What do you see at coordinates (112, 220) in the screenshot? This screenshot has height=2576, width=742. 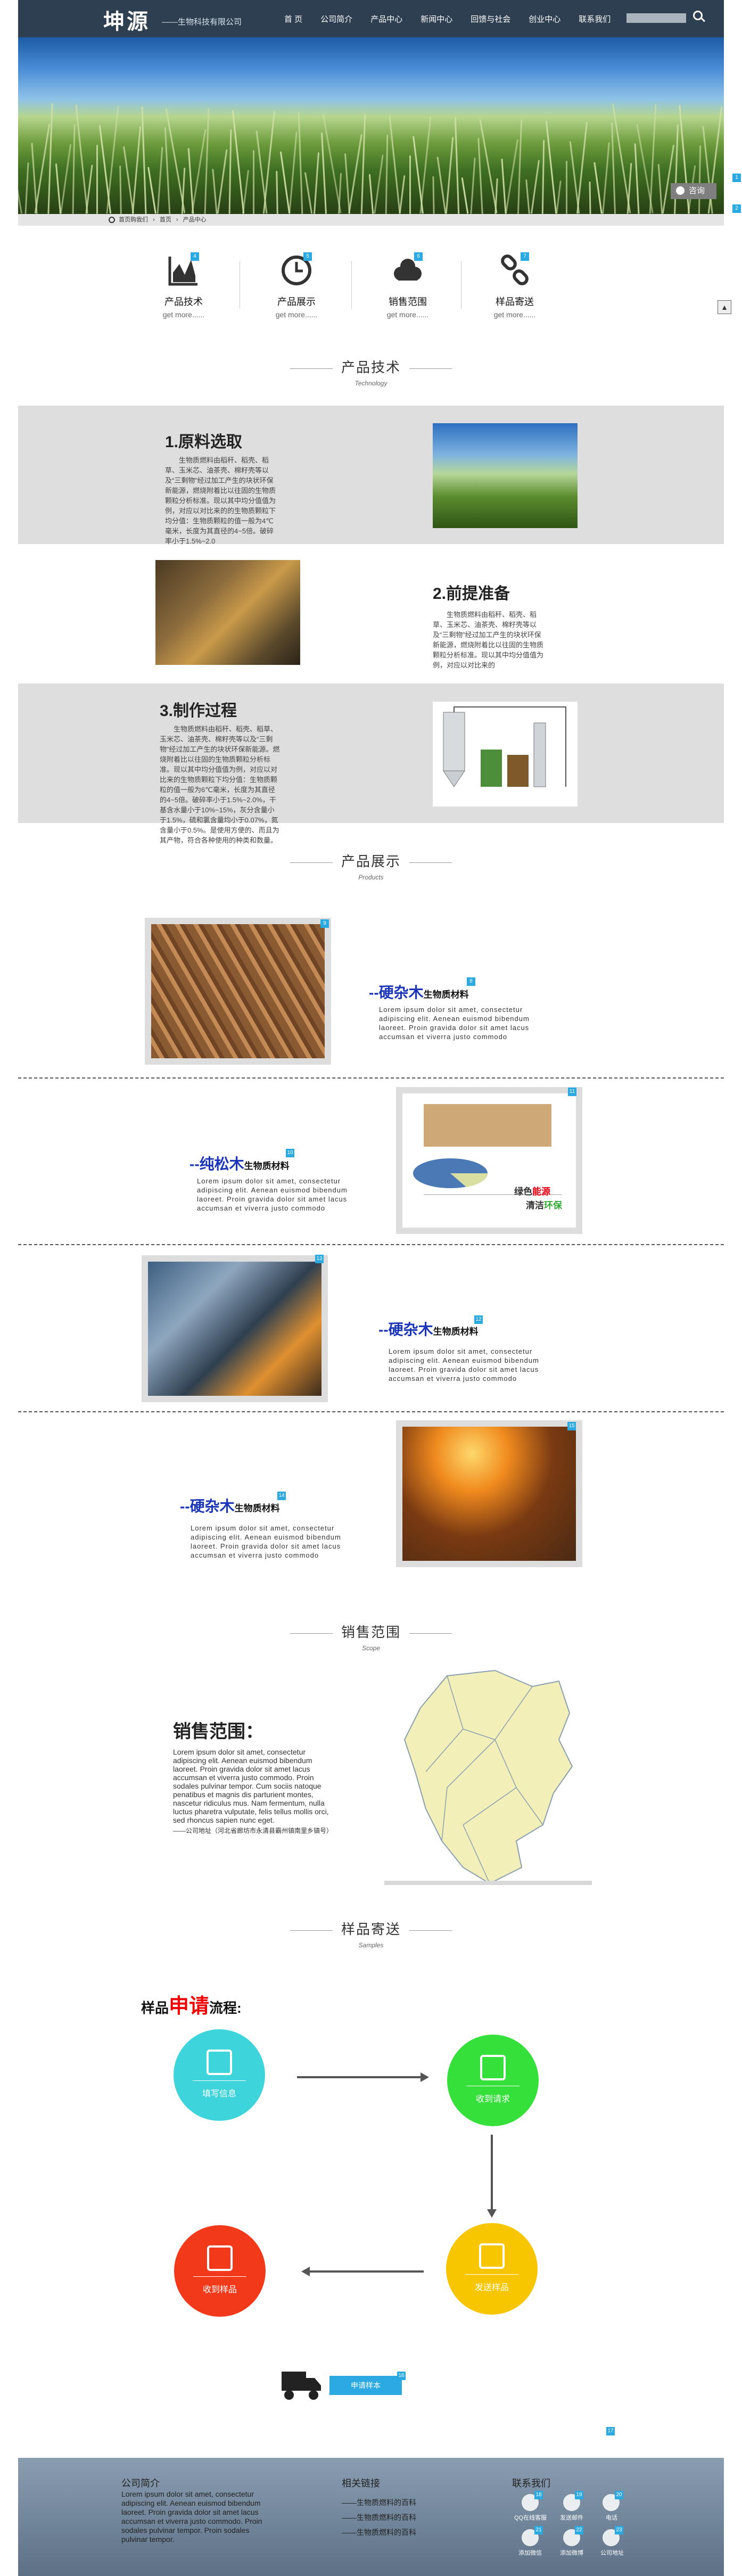 I see `home-icon` at bounding box center [112, 220].